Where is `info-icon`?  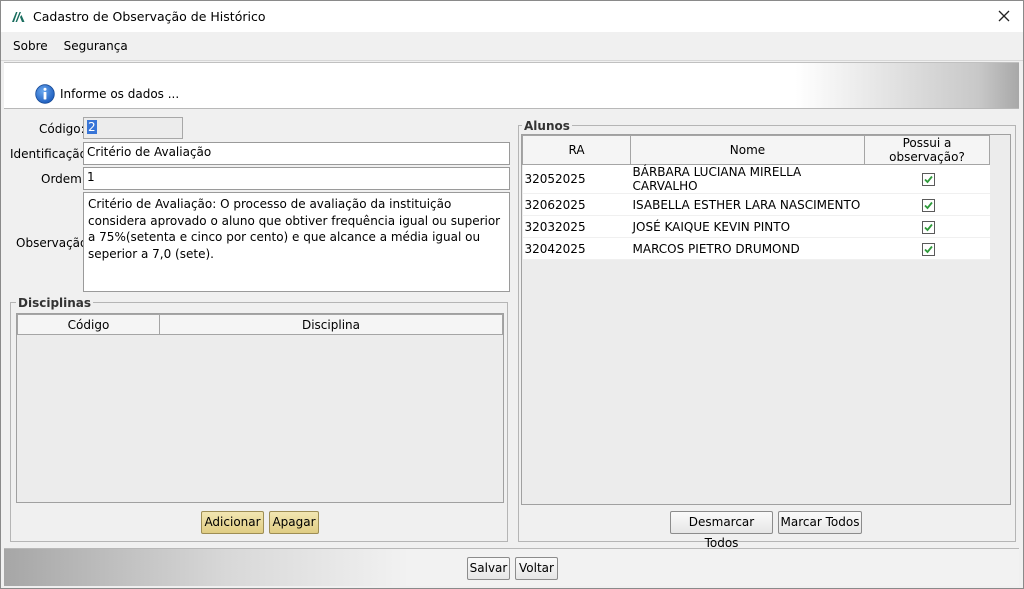 info-icon is located at coordinates (45, 94).